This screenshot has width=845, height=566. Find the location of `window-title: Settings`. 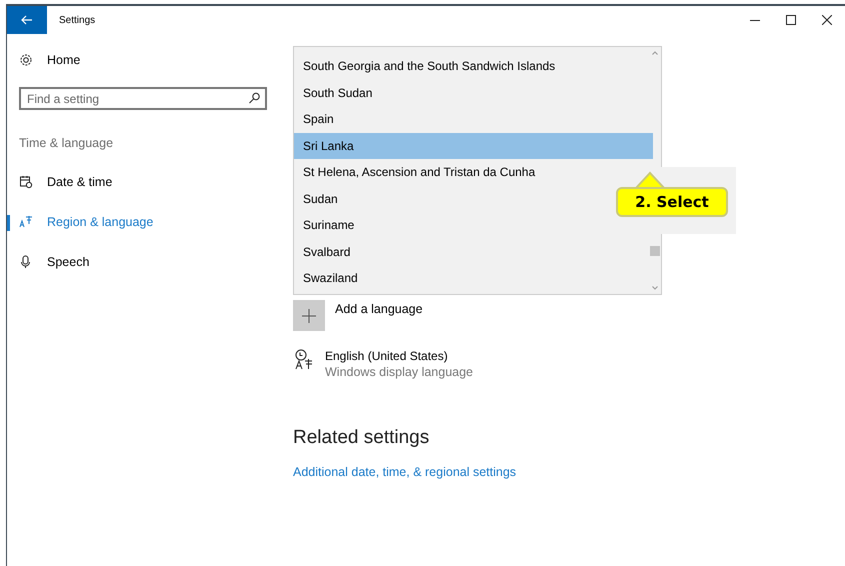

window-title: Settings is located at coordinates (77, 20).